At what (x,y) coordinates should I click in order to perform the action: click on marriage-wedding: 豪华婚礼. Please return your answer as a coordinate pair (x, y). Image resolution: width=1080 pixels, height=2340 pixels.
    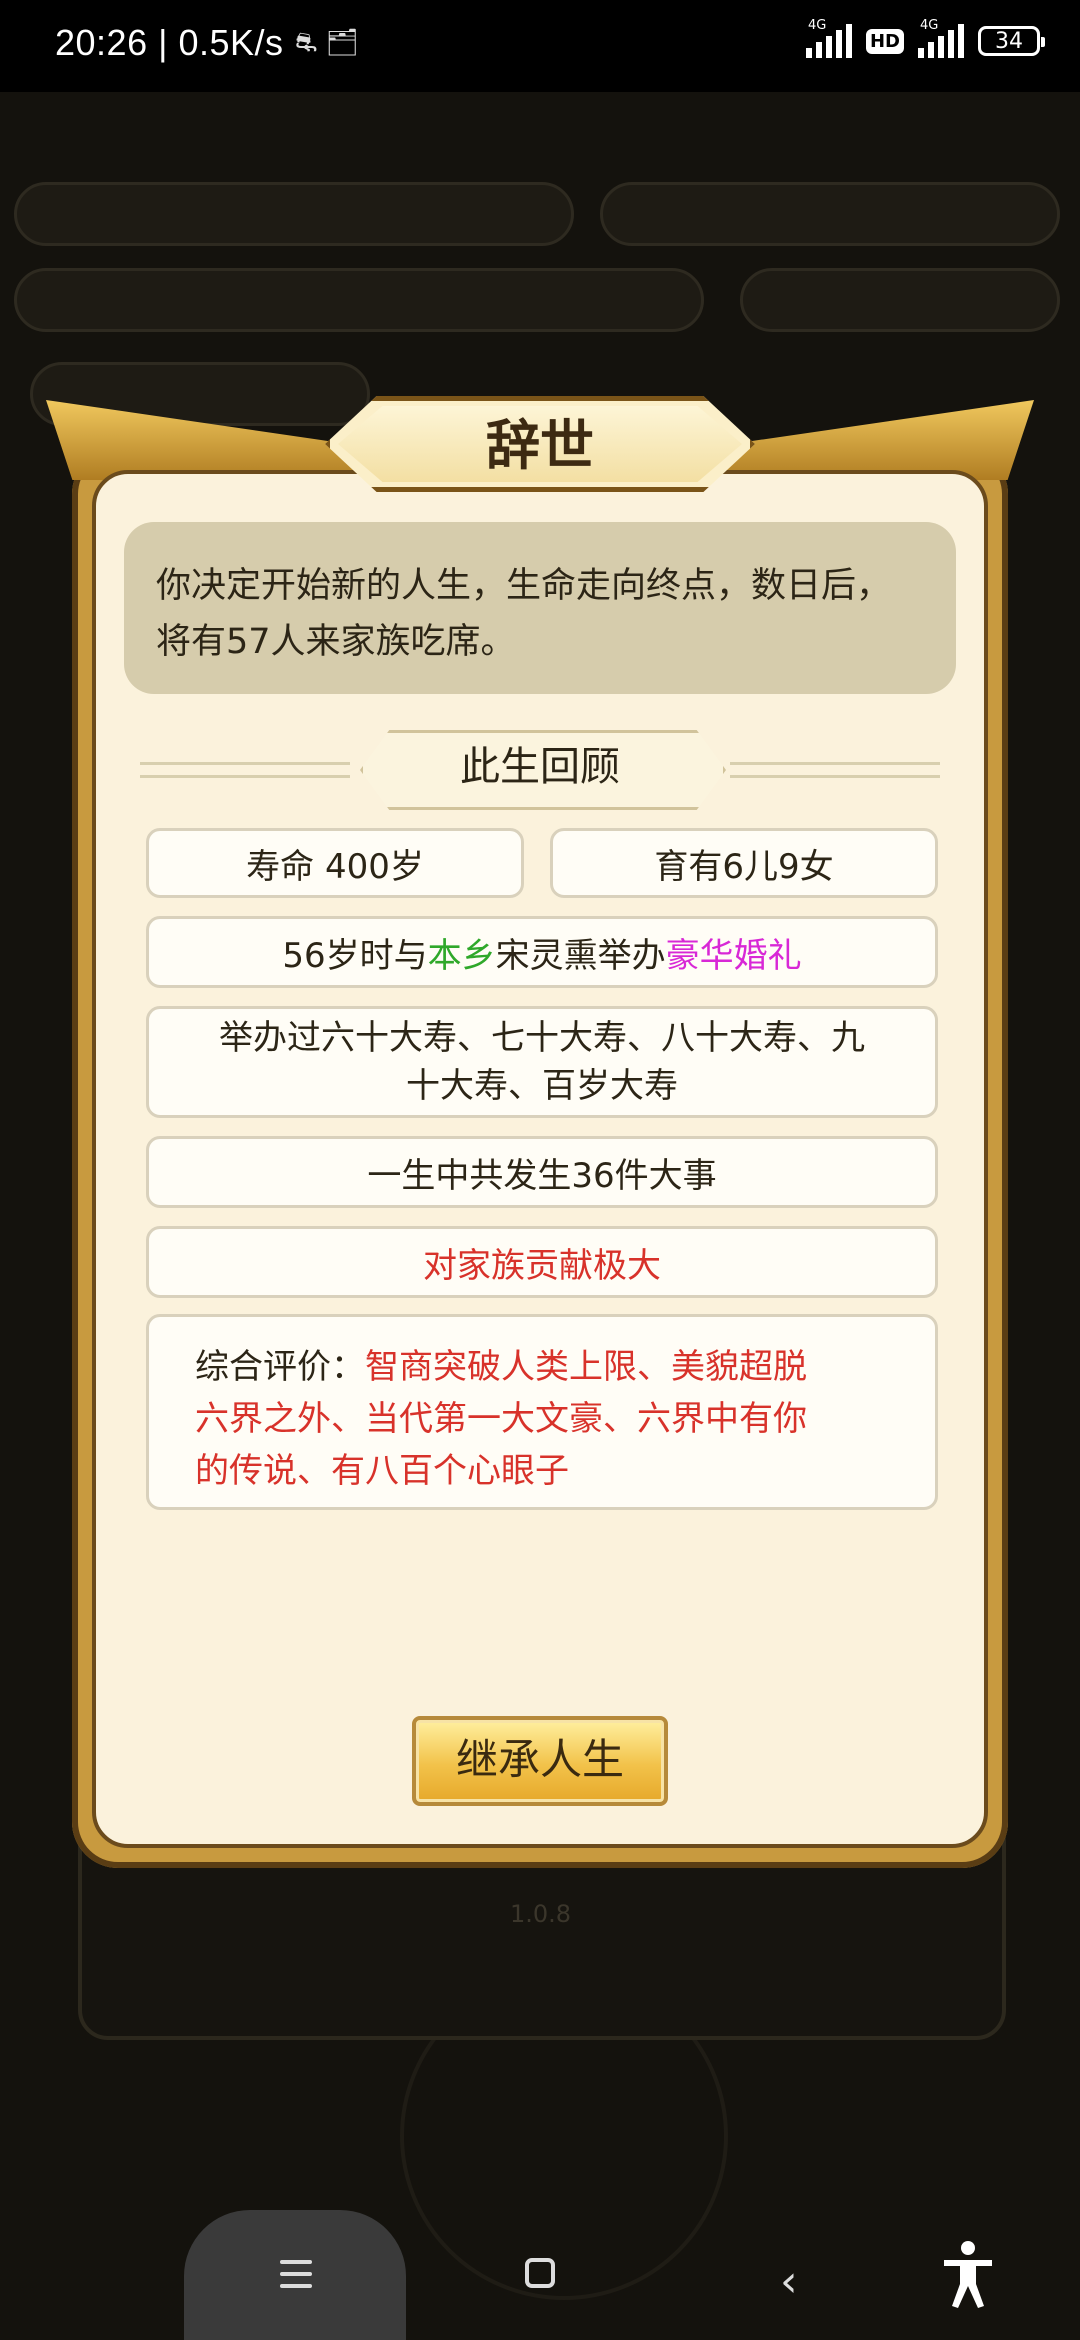
    Looking at the image, I should click on (733, 955).